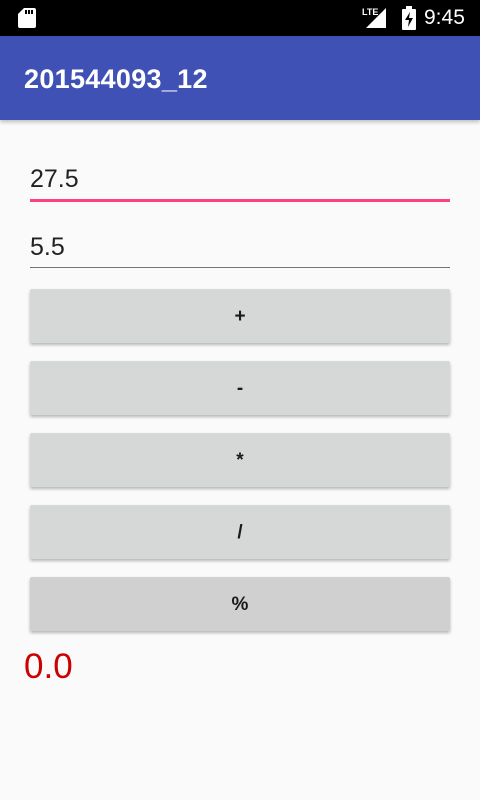  What do you see at coordinates (116, 79) in the screenshot?
I see `app-title: 201544093_12` at bounding box center [116, 79].